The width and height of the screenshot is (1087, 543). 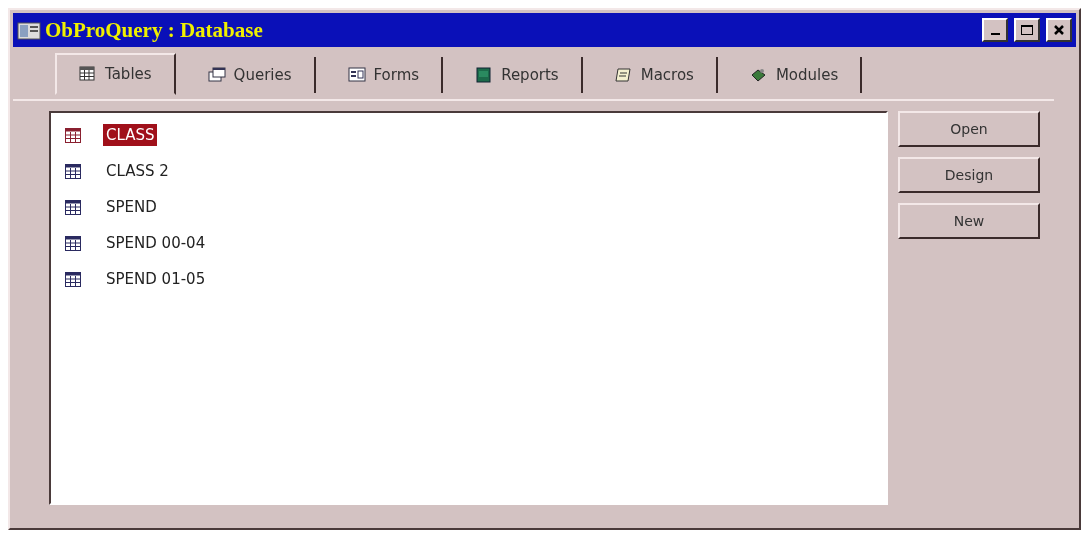 I want to click on form-icon, so click(x=356, y=75).